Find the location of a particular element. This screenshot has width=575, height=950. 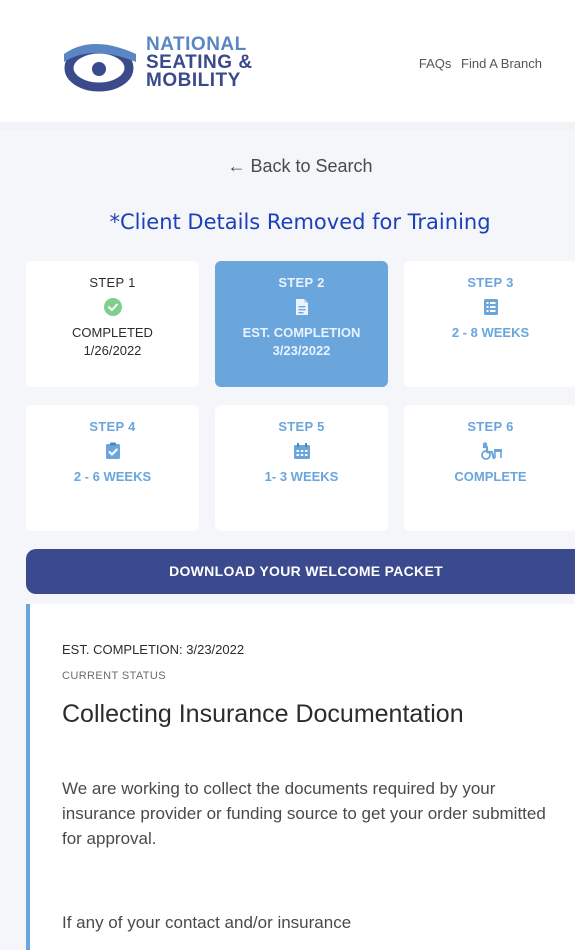

back-to-search-link: ← Back to Search is located at coordinates (287, 166).